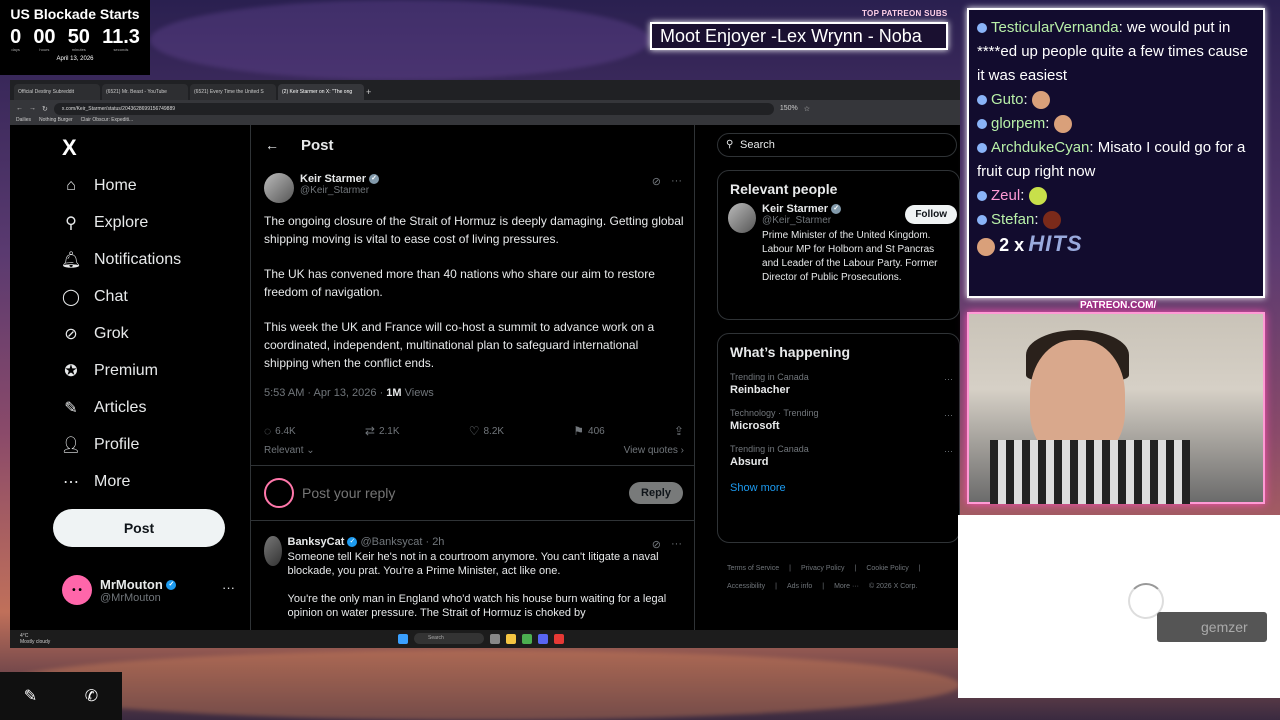 The width and height of the screenshot is (1280, 720). Describe the element at coordinates (333, 179) in the screenshot. I see `author-name: Keir Starmer` at that location.